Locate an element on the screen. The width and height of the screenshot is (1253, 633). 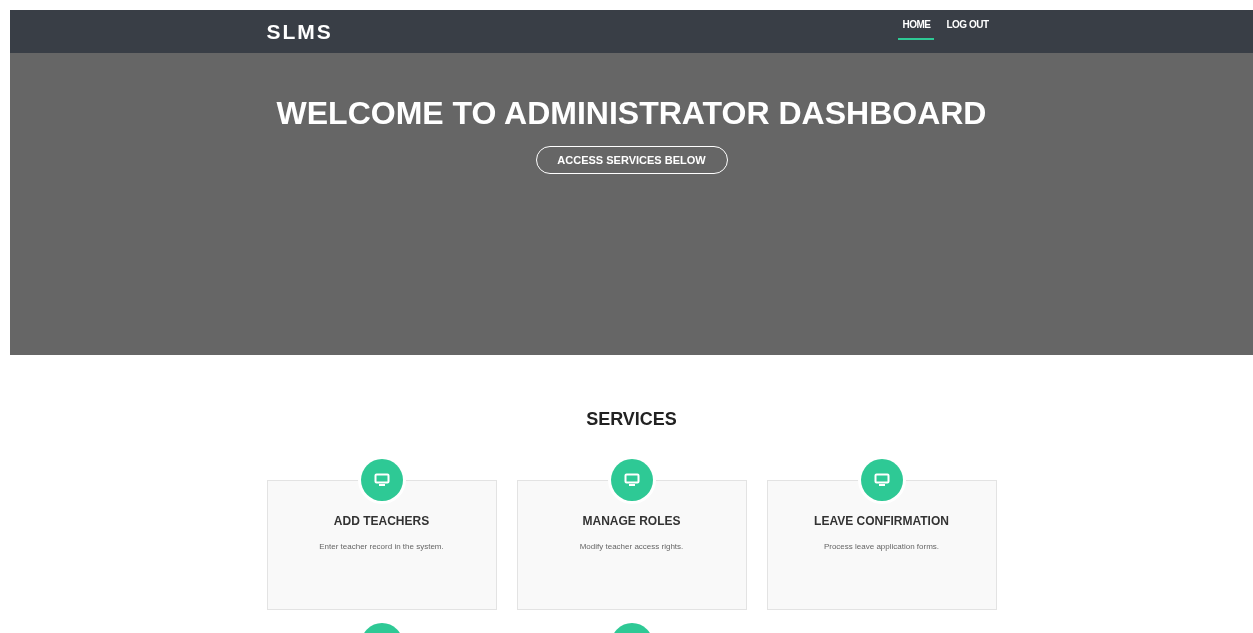
section-heading: SERVICES is located at coordinates (631, 419).